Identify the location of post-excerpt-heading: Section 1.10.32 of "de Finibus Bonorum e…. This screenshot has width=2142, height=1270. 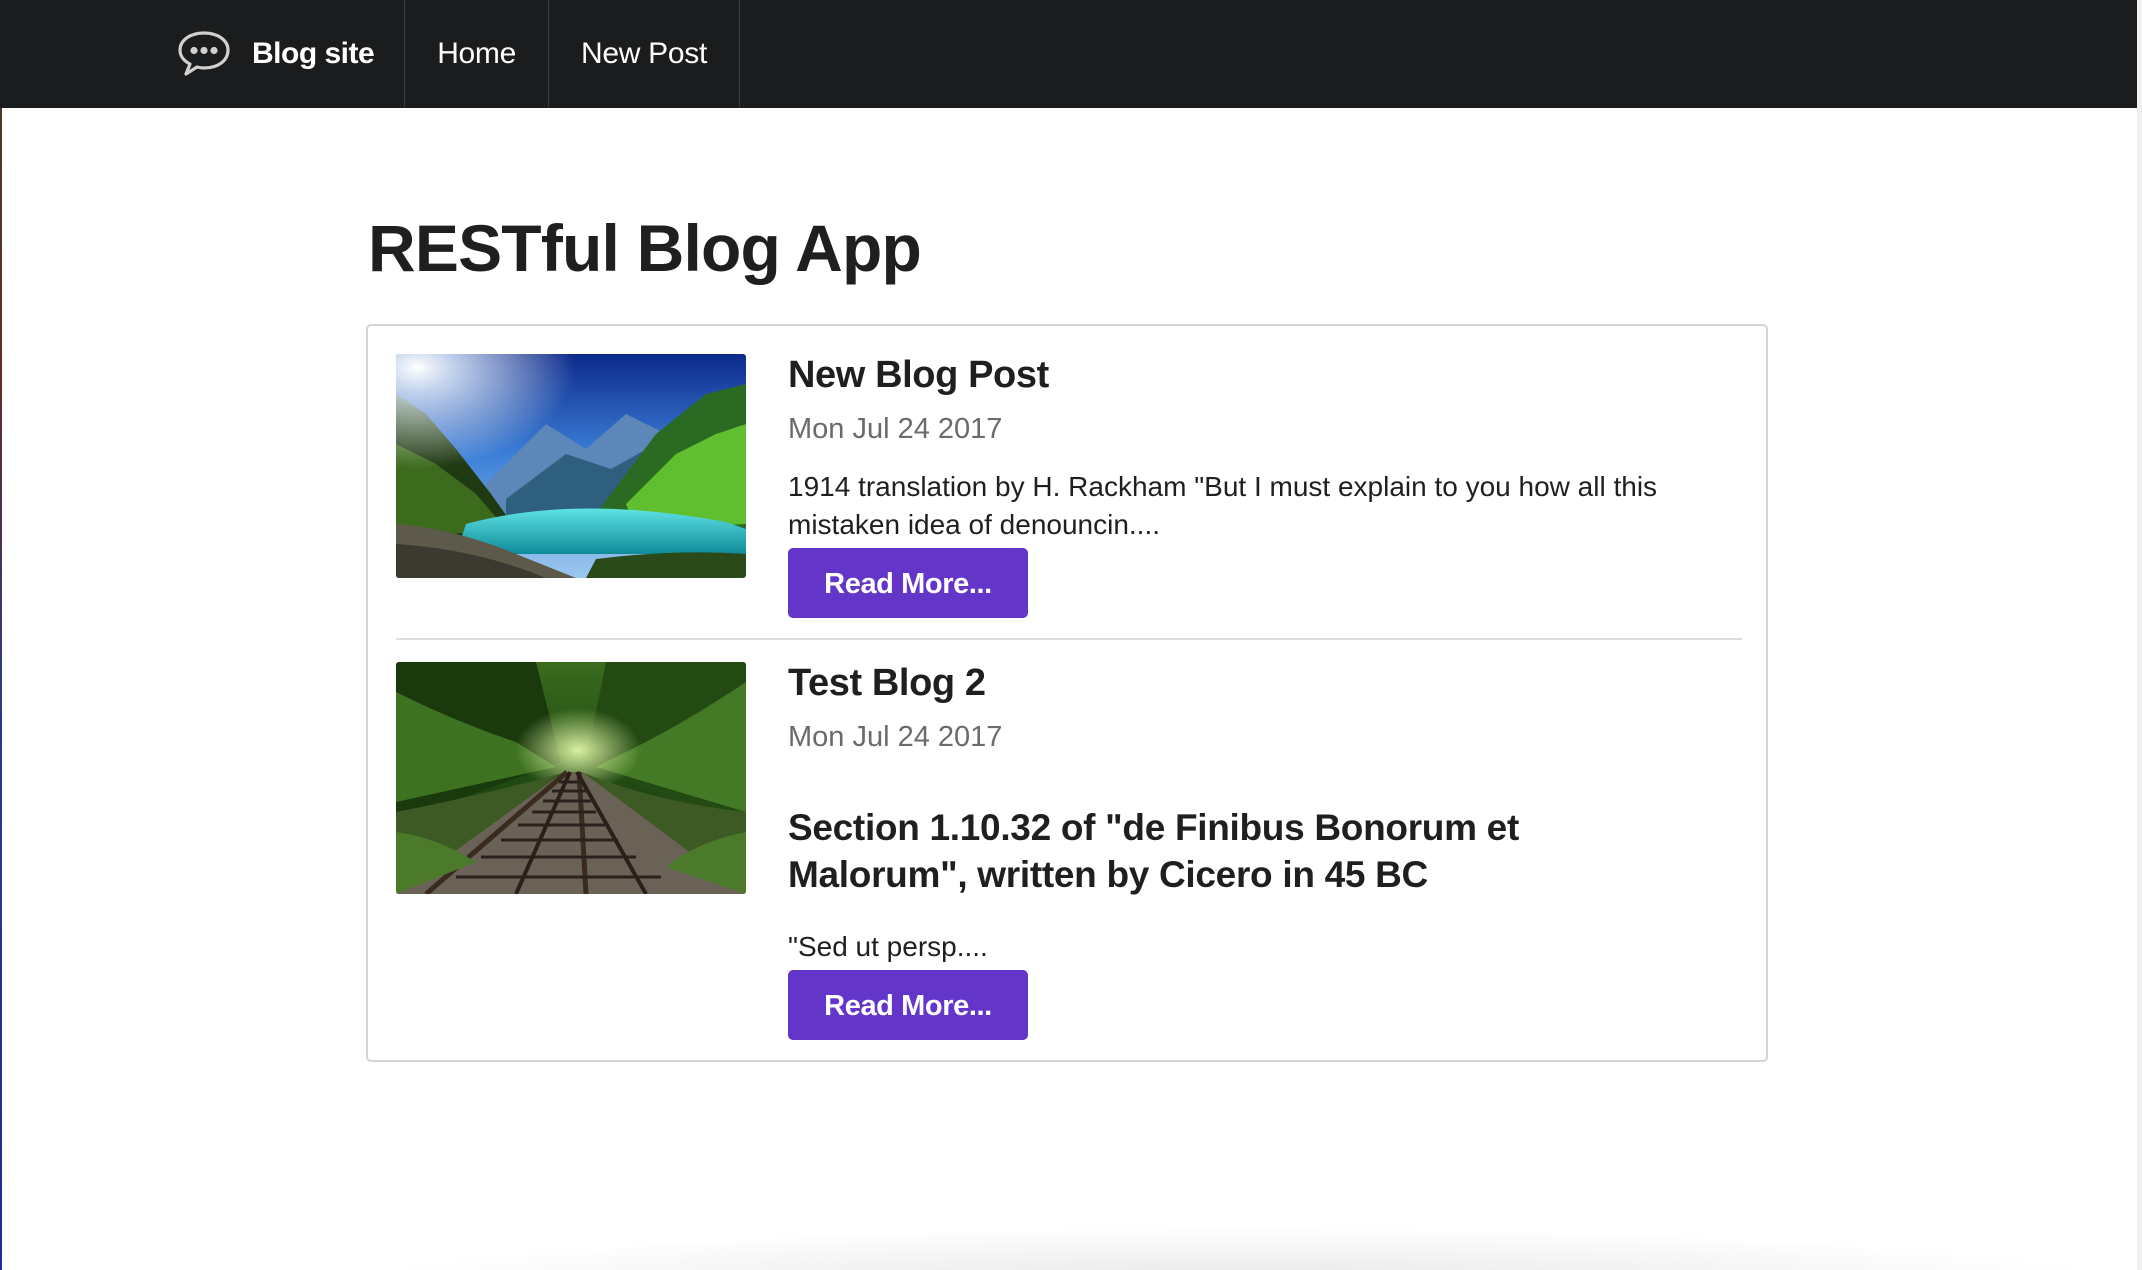
(1153, 851).